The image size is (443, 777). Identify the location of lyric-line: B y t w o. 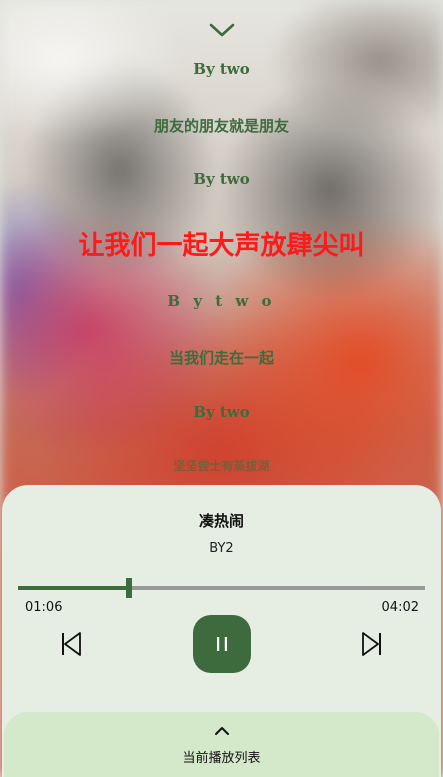
(221, 301).